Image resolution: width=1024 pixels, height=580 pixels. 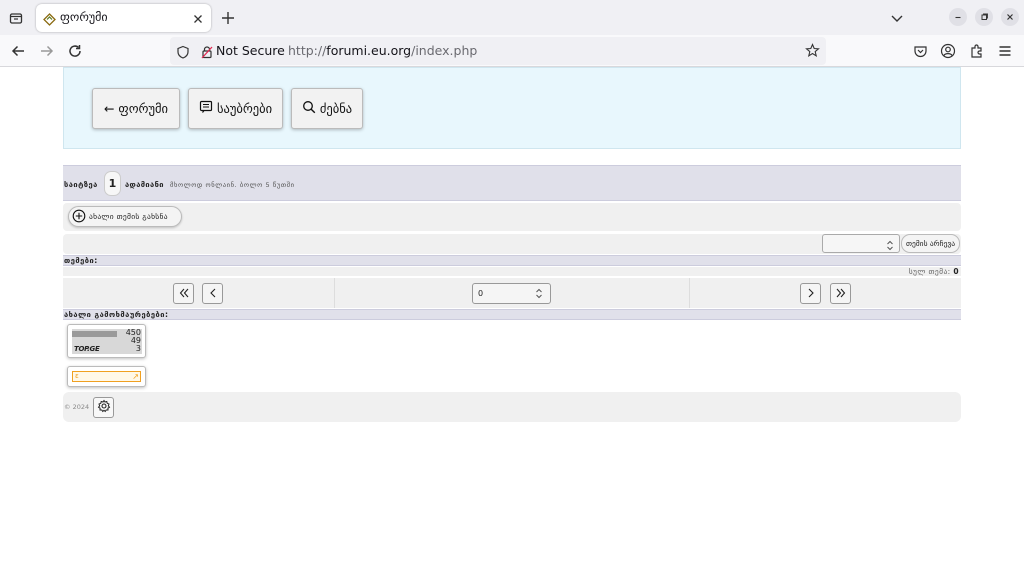 What do you see at coordinates (77, 407) in the screenshot?
I see `copyright: © 2024` at bounding box center [77, 407].